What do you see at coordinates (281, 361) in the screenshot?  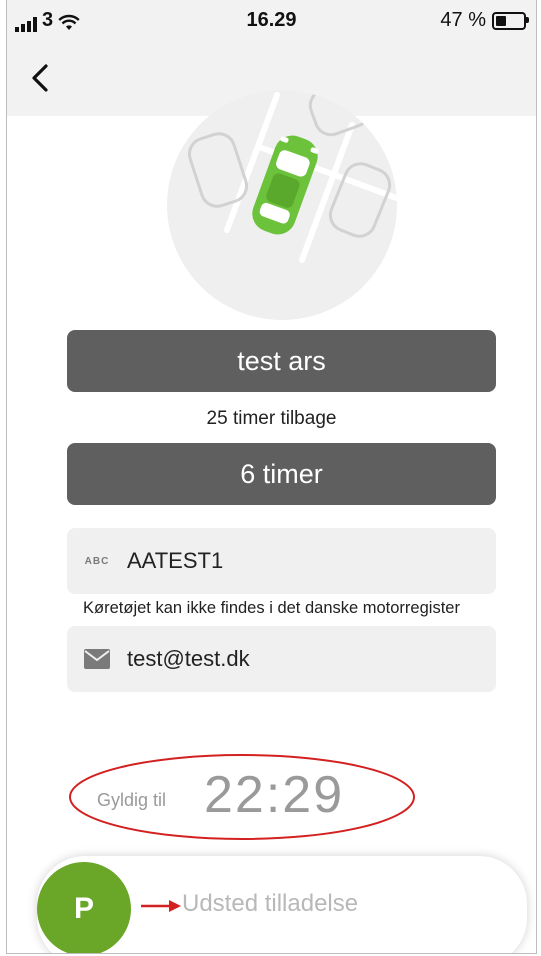 I see `parking-name-button: test ars` at bounding box center [281, 361].